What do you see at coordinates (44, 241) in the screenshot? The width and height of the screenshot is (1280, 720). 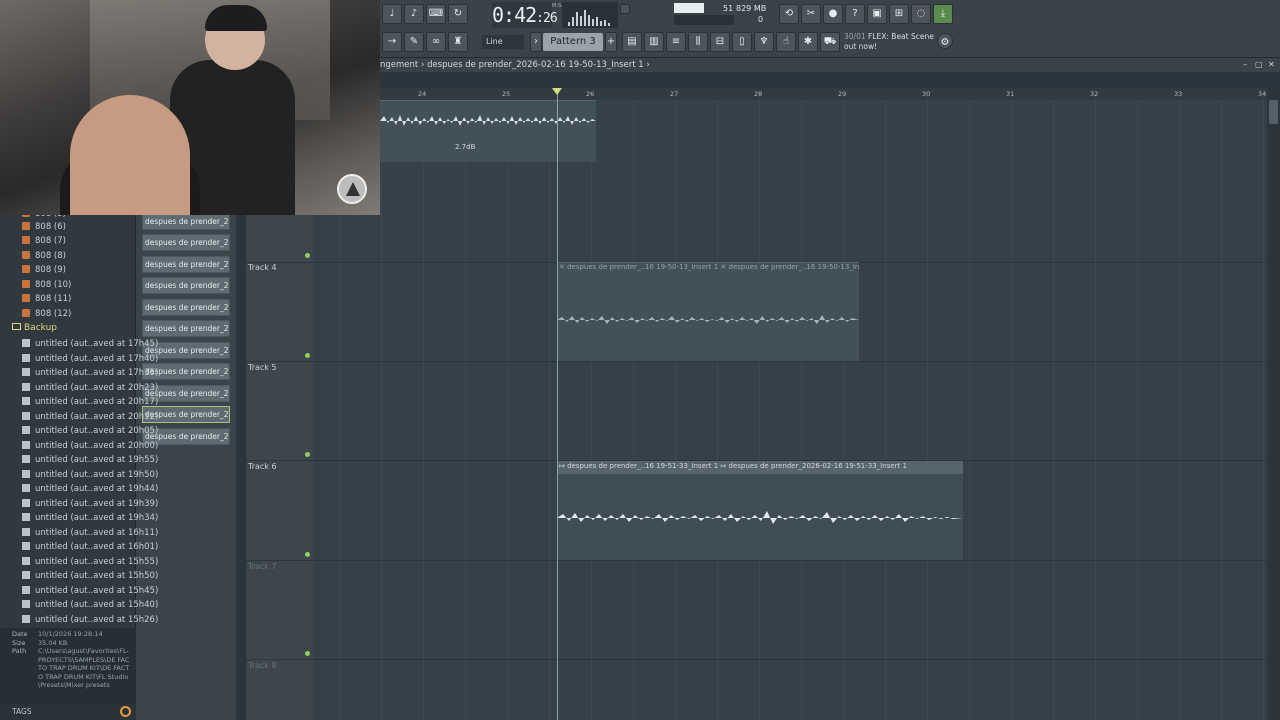 I see `browser-item: 808 (7)` at bounding box center [44, 241].